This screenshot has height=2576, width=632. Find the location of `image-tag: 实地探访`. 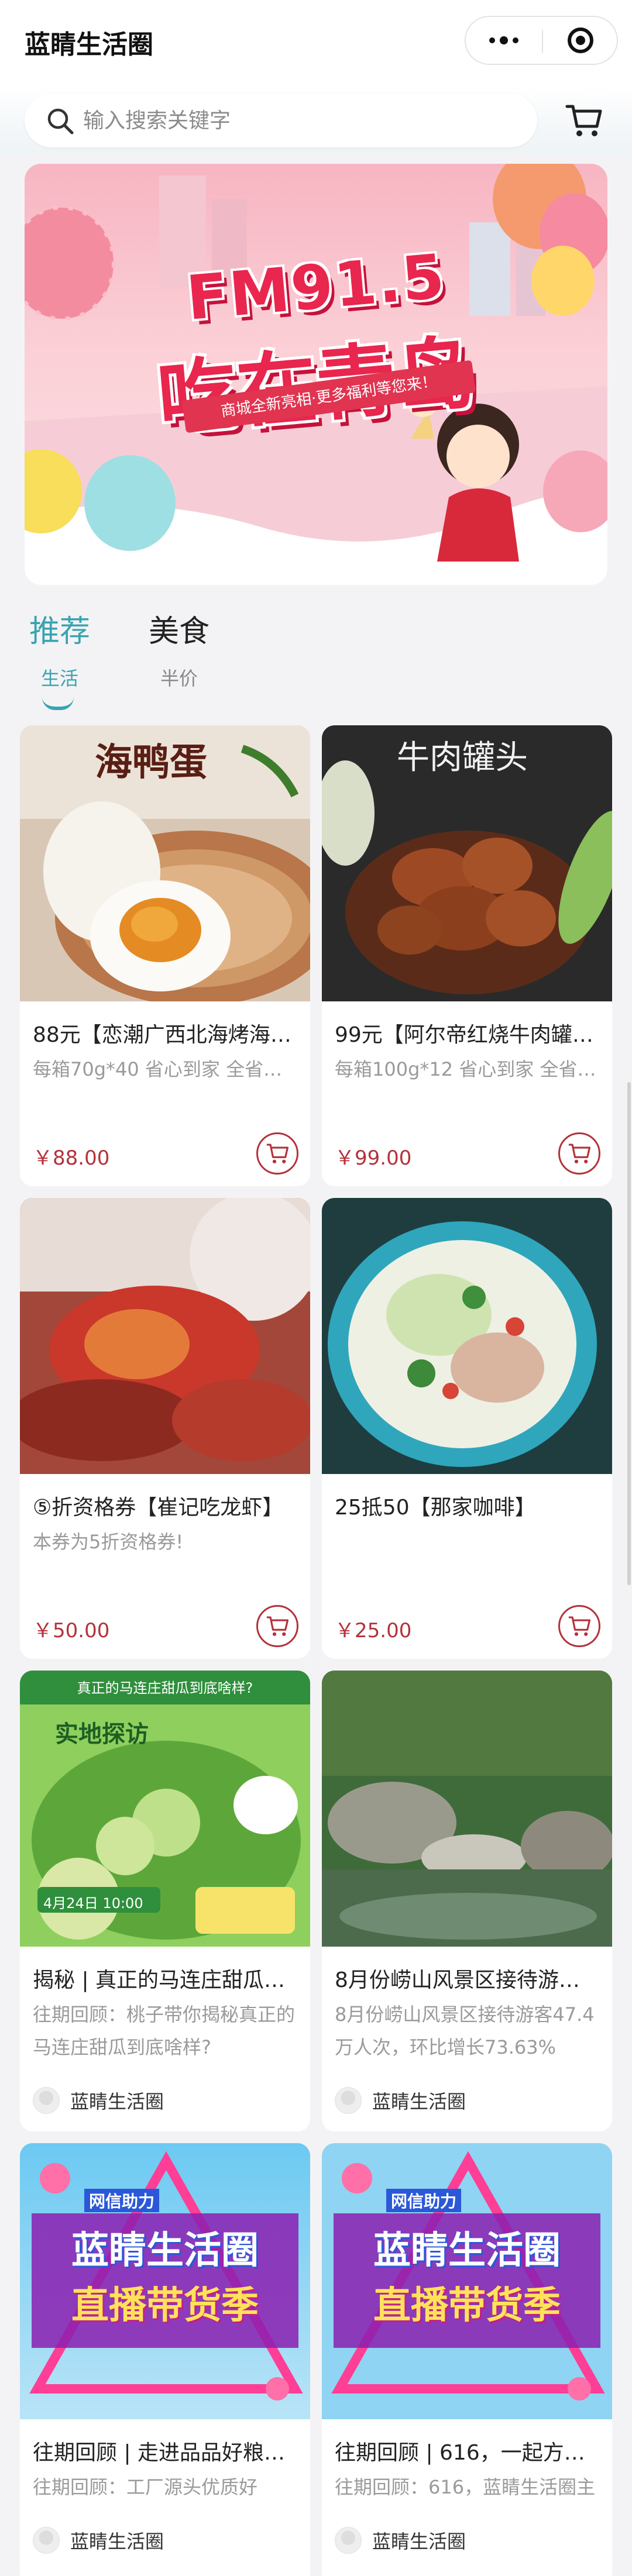

image-tag: 实地探访 is located at coordinates (102, 1734).